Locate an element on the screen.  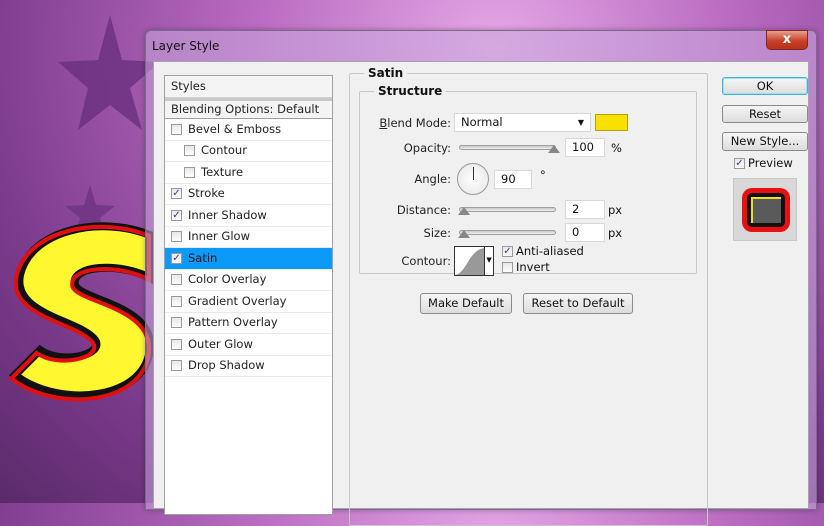
distance-unit: px is located at coordinates (615, 209).